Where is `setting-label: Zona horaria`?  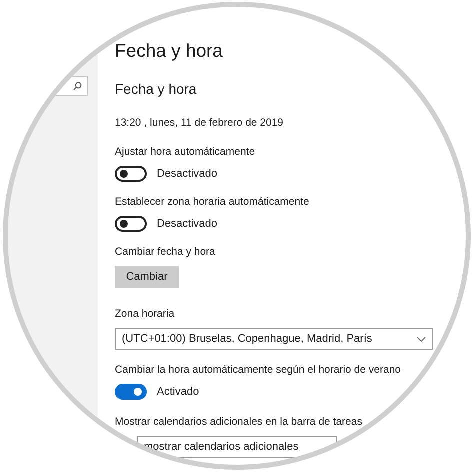 setting-label: Zona horaria is located at coordinates (145, 314).